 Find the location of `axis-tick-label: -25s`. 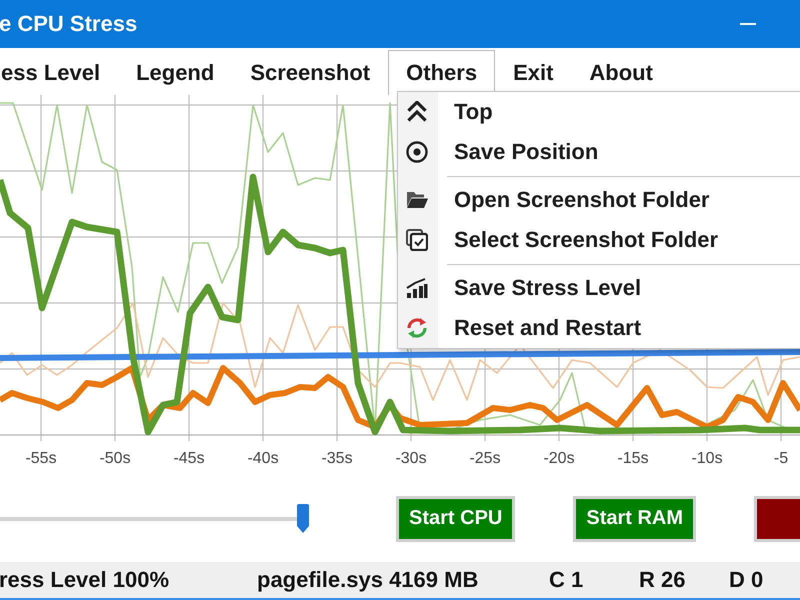

axis-tick-label: -25s is located at coordinates (485, 458).